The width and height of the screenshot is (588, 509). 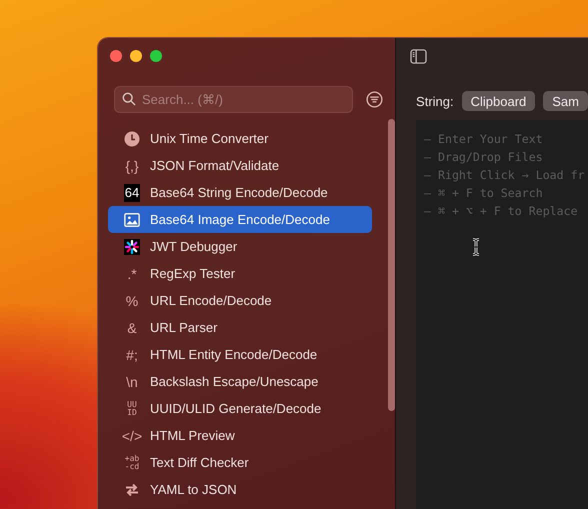 I want to click on sidebar-item: Unix Time Converter, so click(x=240, y=138).